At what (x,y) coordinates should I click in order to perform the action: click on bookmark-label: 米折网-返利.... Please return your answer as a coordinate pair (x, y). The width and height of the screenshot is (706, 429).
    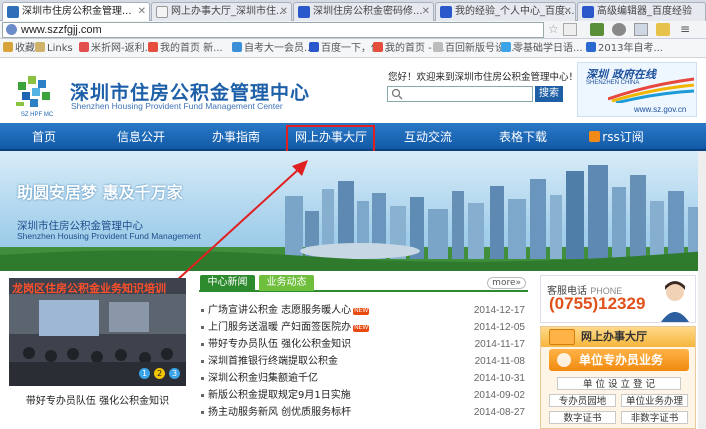
    Looking at the image, I should click on (123, 48).